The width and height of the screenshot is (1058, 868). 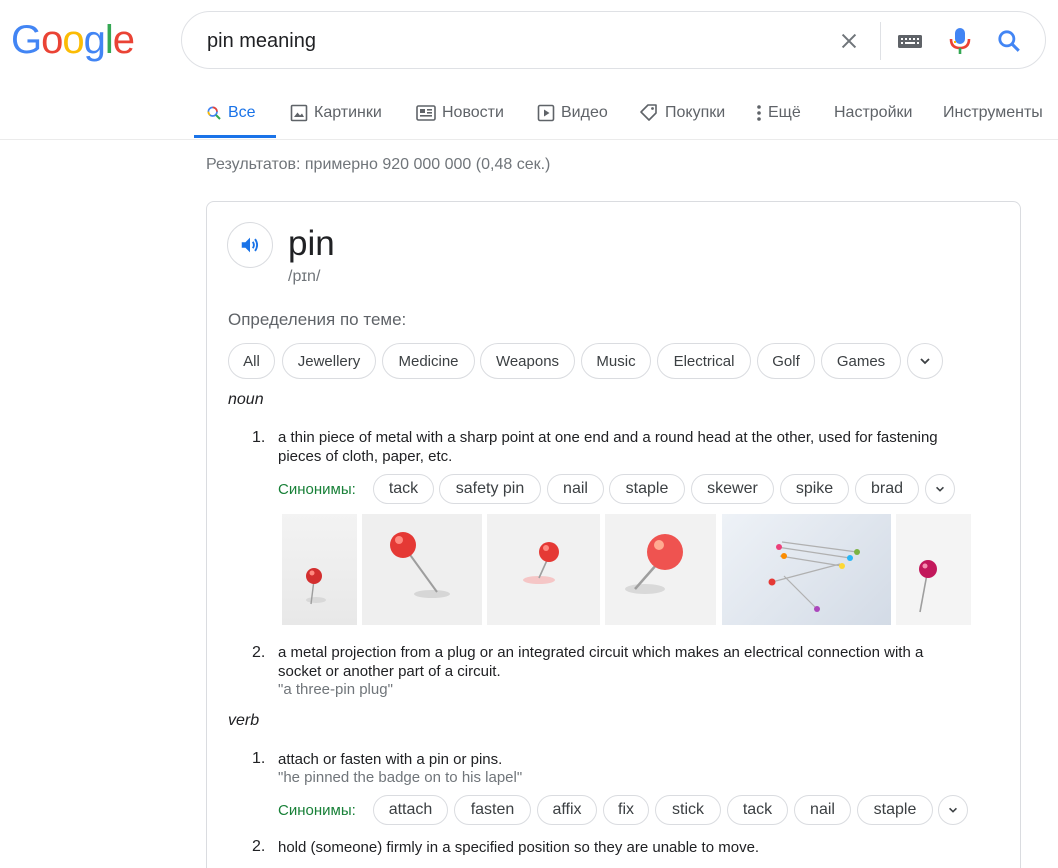 I want to click on logo-letter: G, so click(x=26, y=40).